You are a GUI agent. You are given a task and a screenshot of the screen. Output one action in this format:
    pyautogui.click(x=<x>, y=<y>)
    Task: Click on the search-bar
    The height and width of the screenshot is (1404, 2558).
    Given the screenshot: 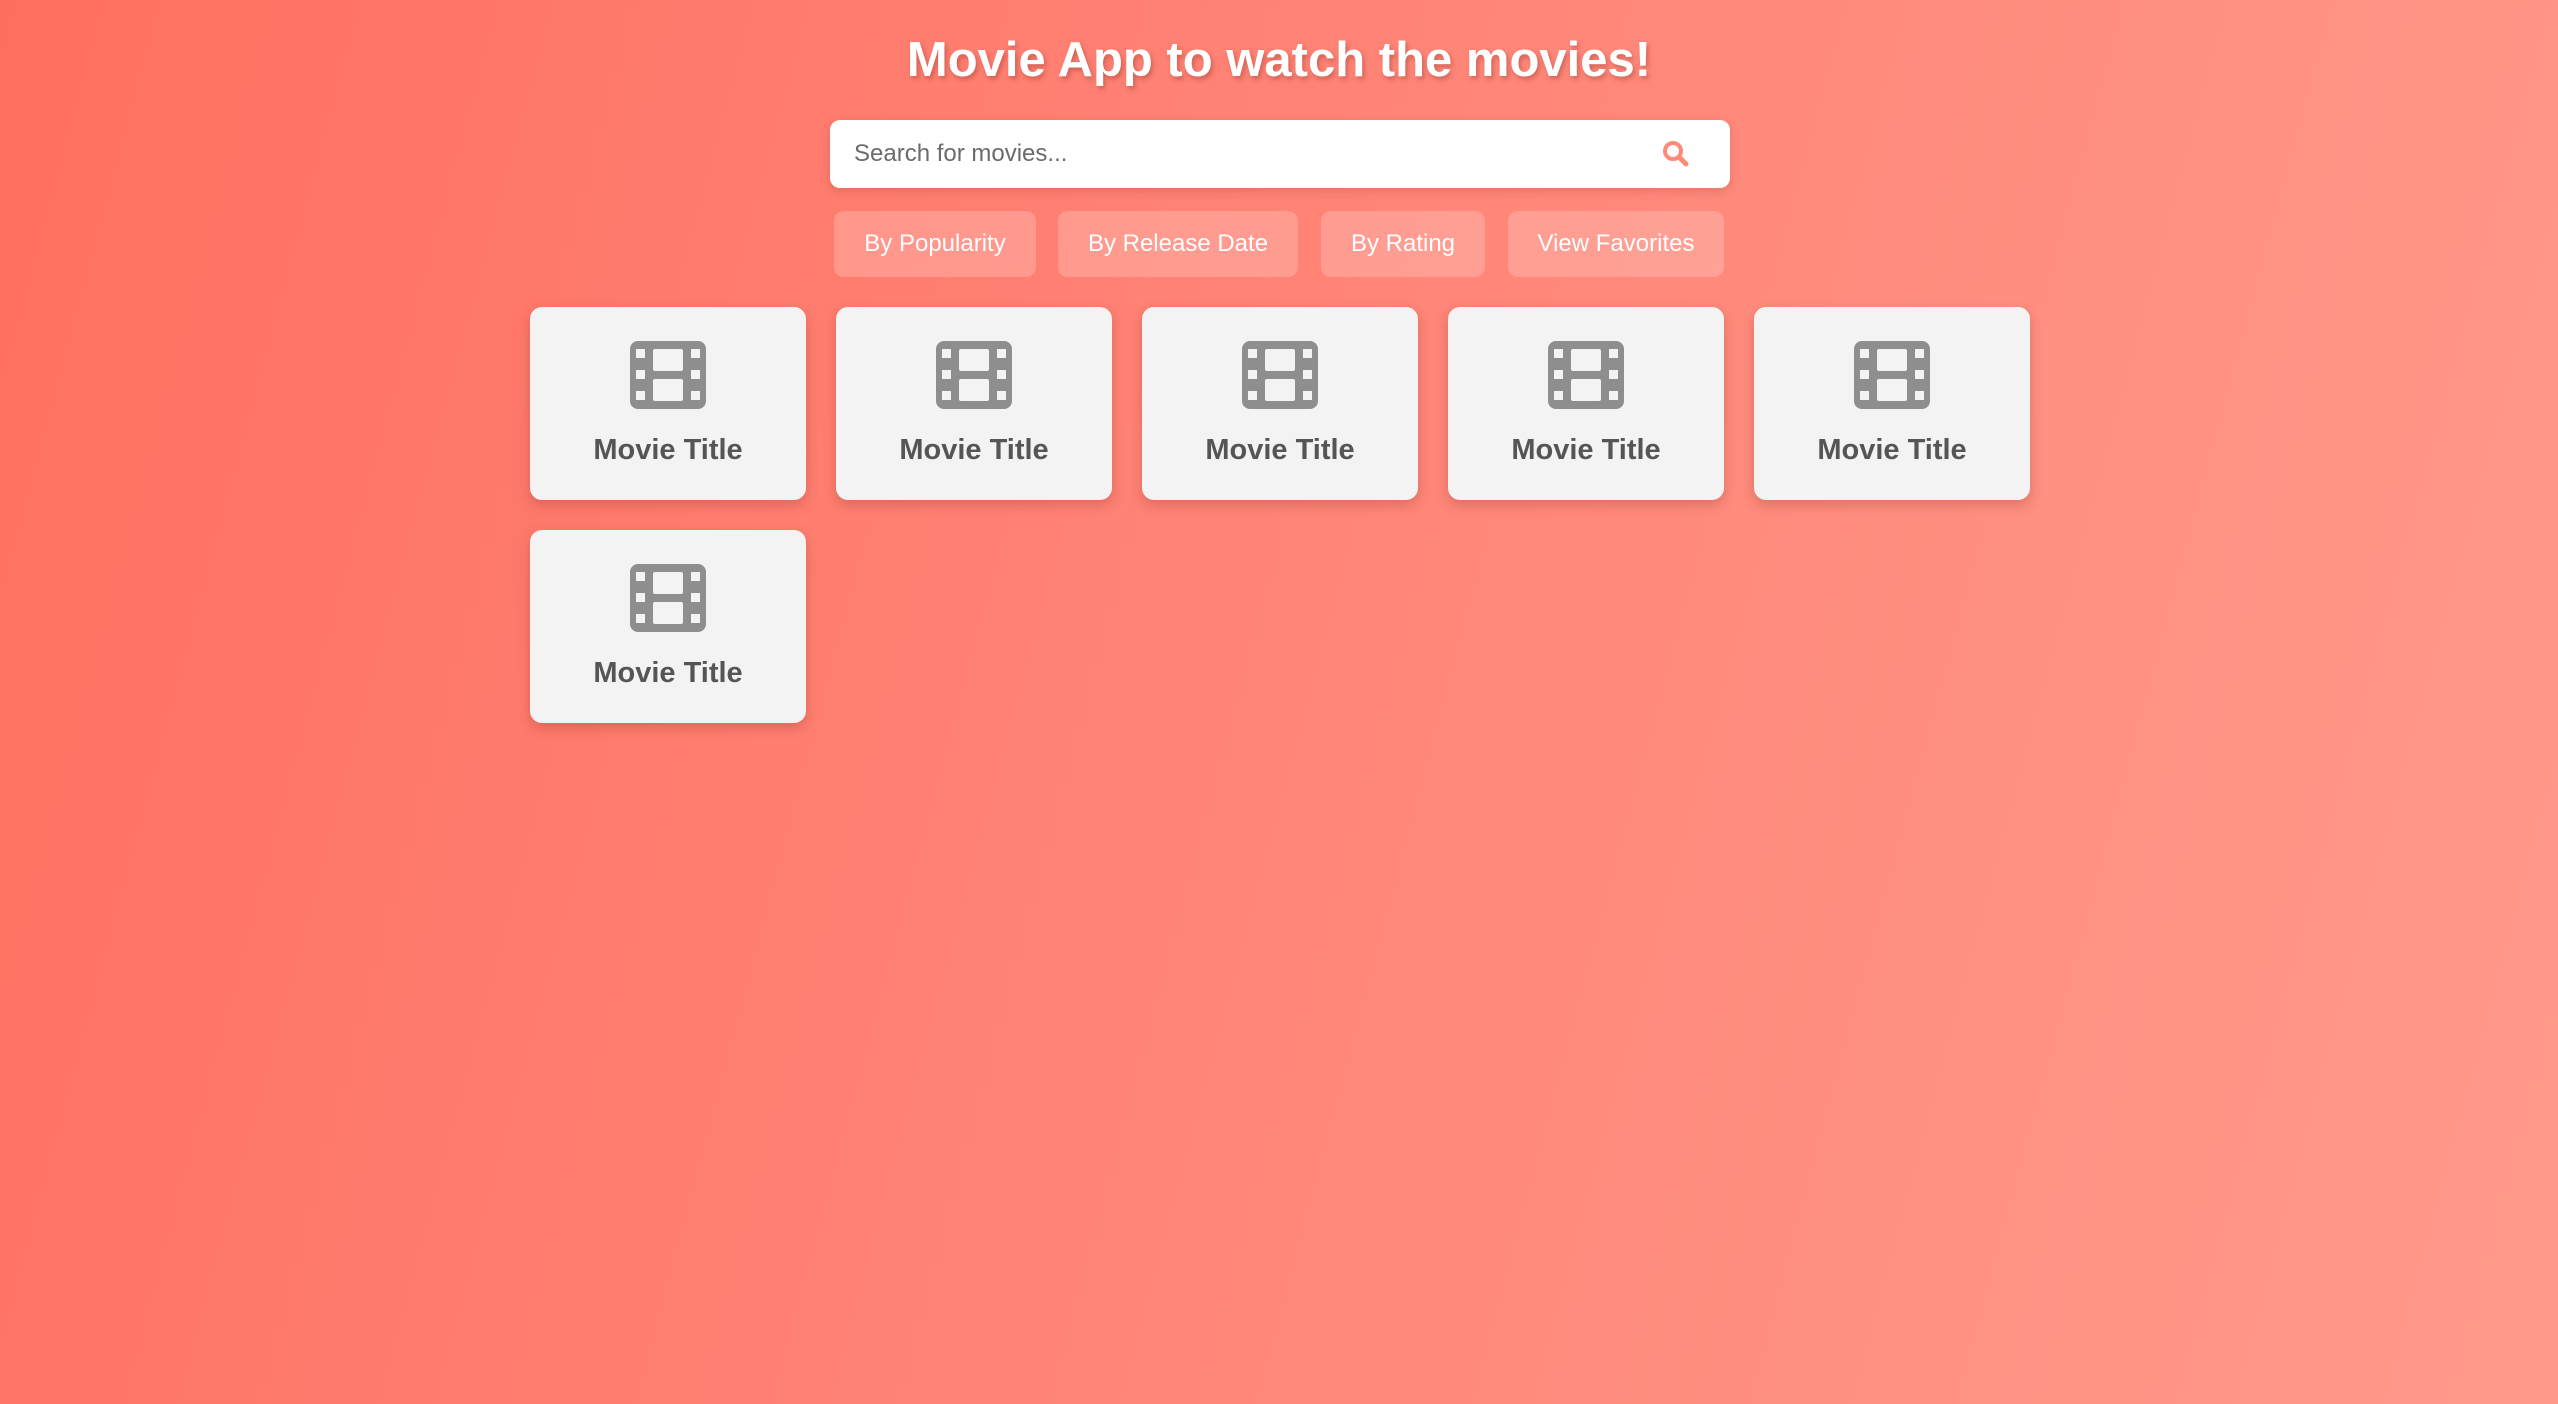 What is the action you would take?
    pyautogui.click(x=1280, y=154)
    